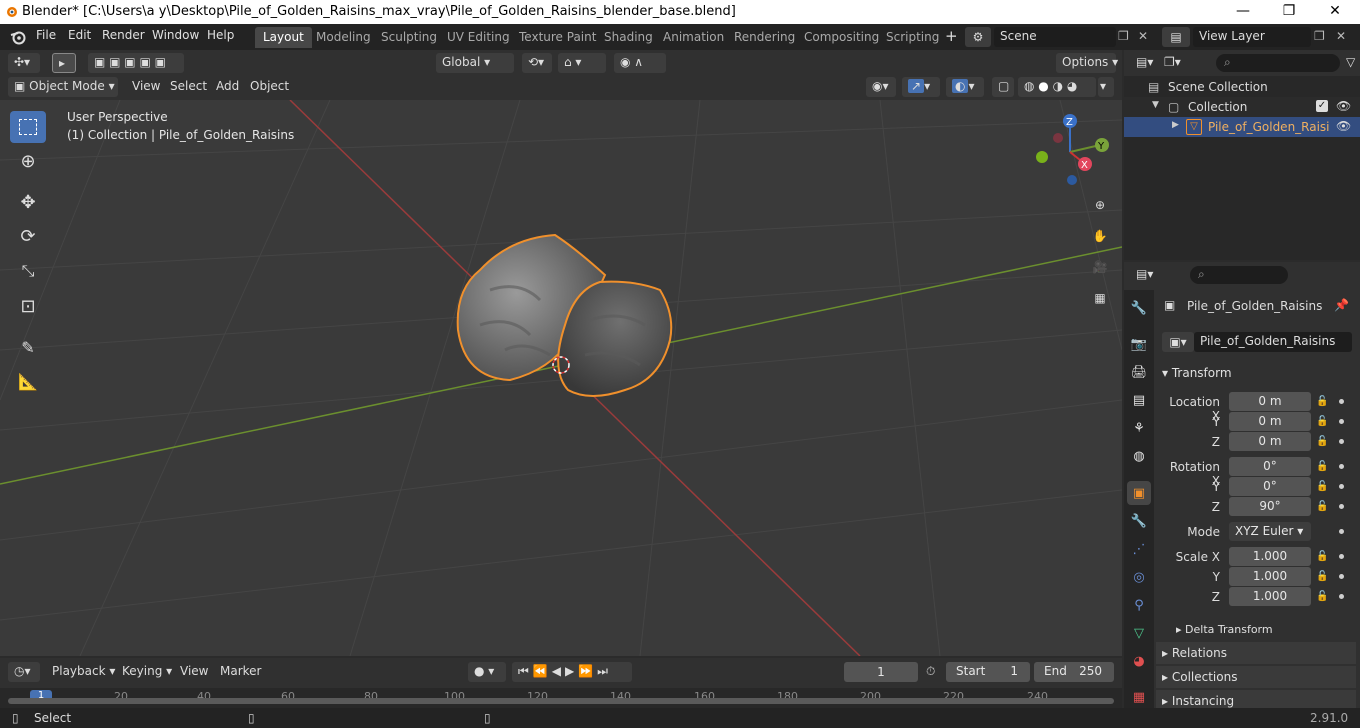  What do you see at coordinates (1335, 12) in the screenshot?
I see `close-button: ✕` at bounding box center [1335, 12].